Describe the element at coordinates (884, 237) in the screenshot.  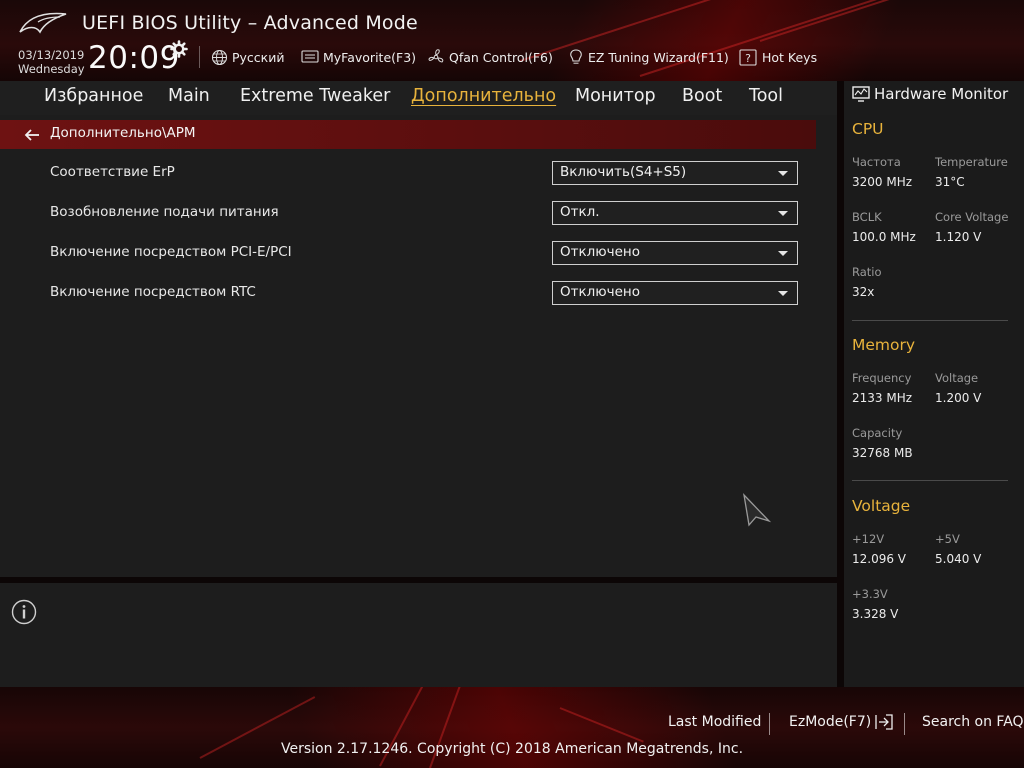
I see `cpu-bclk-value: 100.0 MHz` at that location.